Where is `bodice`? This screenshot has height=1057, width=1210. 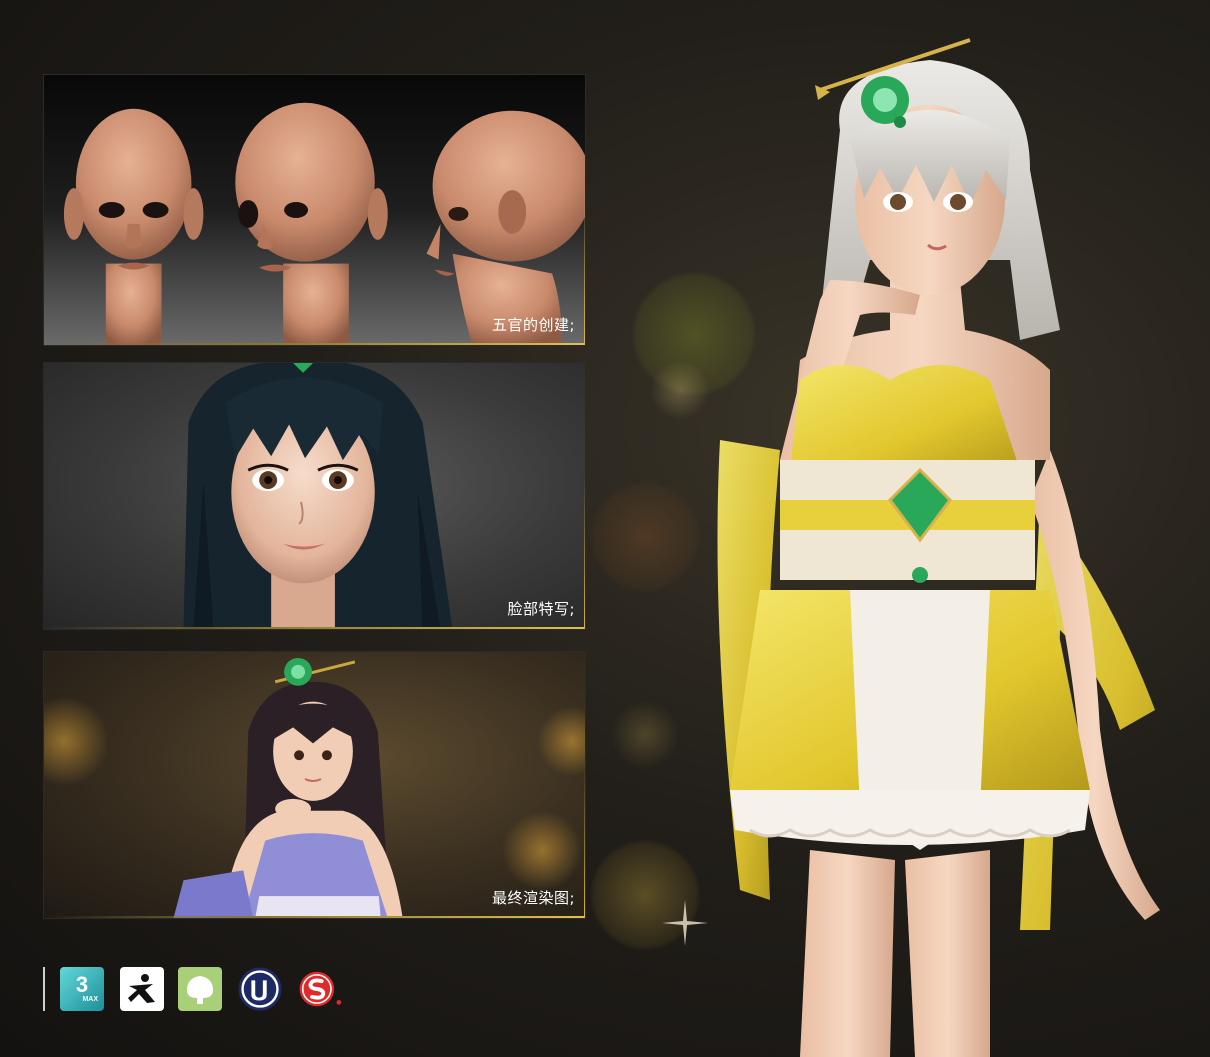
bodice is located at coordinates (905, 417).